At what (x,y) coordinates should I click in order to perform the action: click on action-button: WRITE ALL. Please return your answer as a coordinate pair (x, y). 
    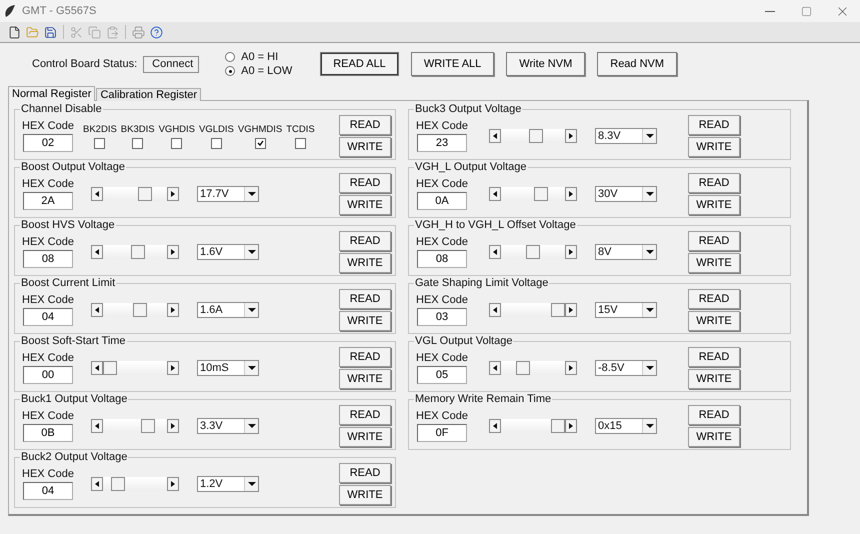
    Looking at the image, I should click on (452, 64).